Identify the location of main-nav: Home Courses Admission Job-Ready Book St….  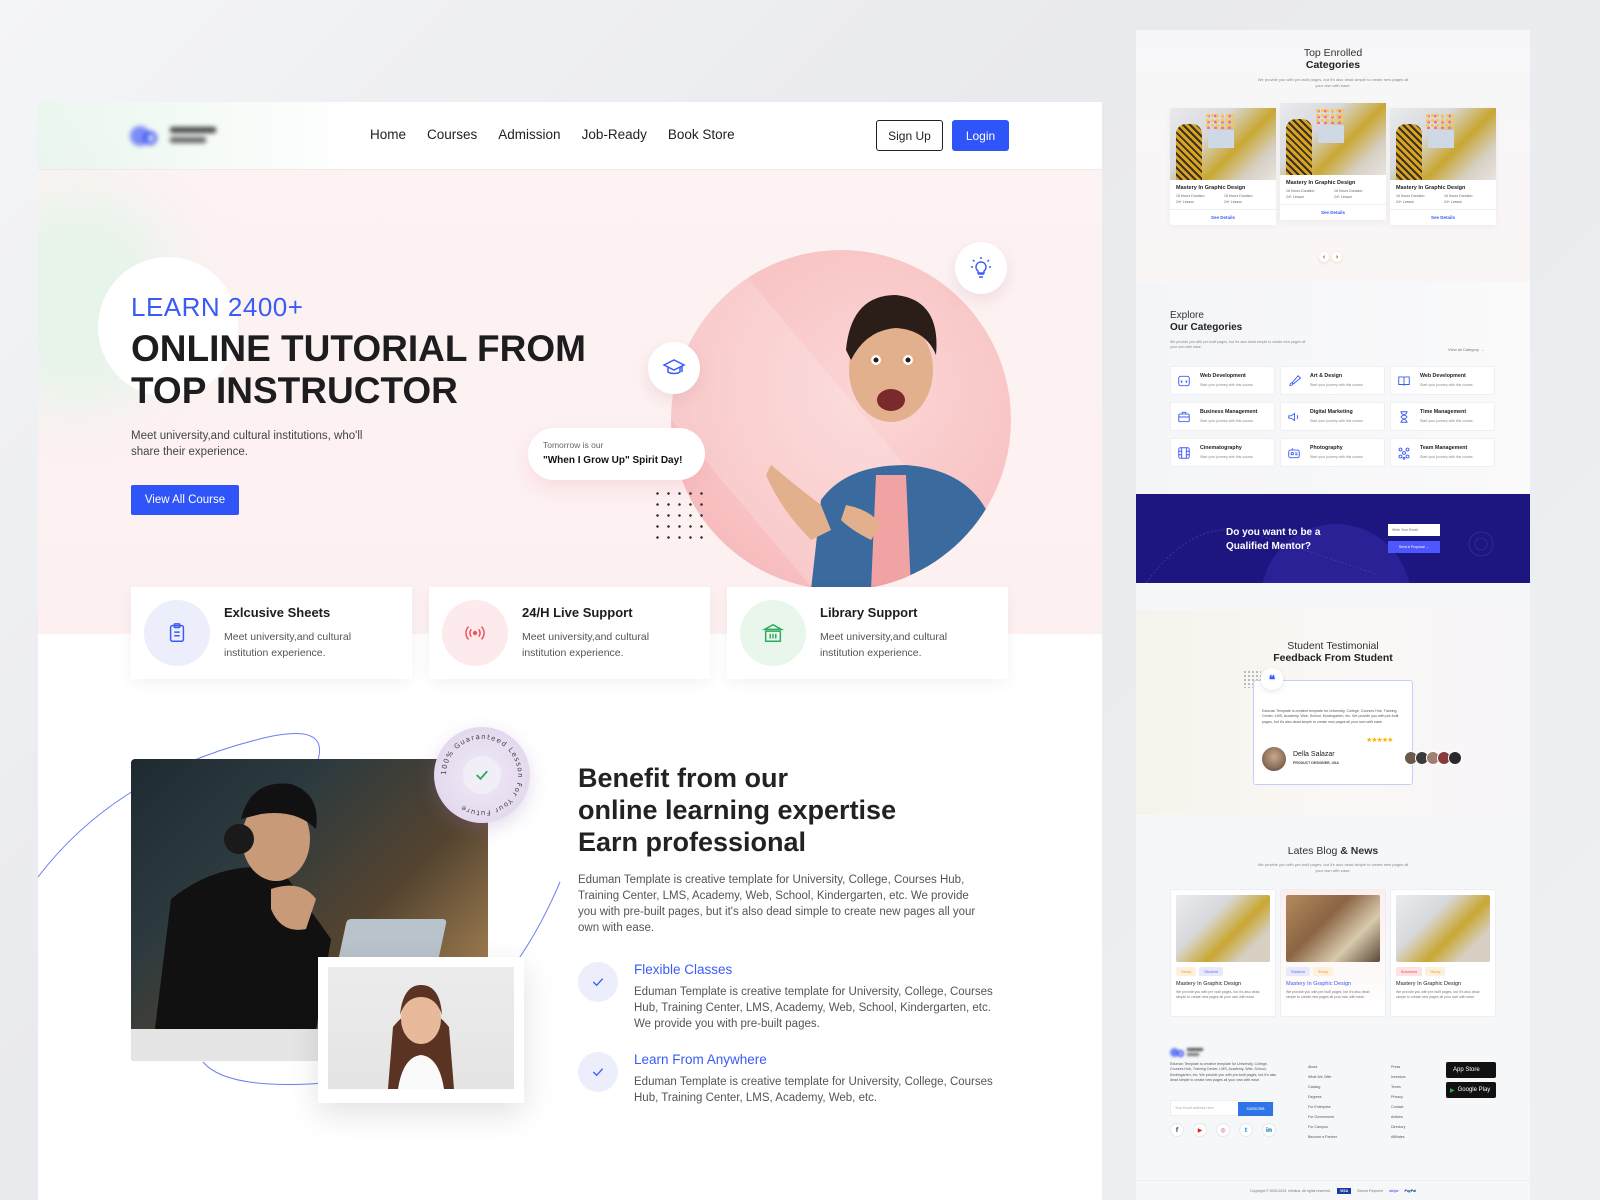
(552, 134).